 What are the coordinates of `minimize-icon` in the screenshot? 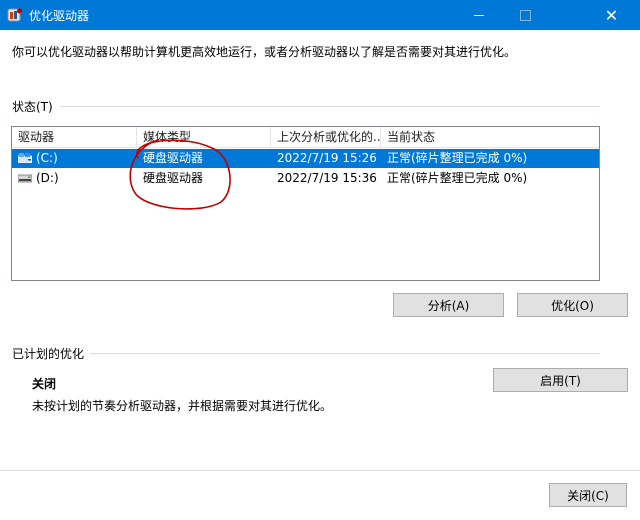 It's located at (479, 15).